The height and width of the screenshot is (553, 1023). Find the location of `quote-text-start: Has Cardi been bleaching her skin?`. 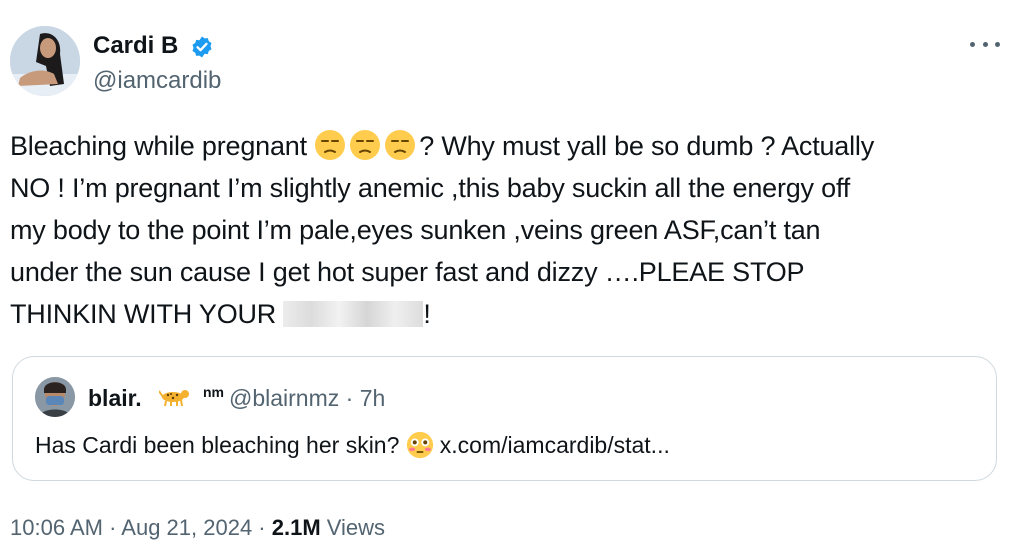

quote-text-start: Has Cardi been bleaching her skin? is located at coordinates (220, 445).